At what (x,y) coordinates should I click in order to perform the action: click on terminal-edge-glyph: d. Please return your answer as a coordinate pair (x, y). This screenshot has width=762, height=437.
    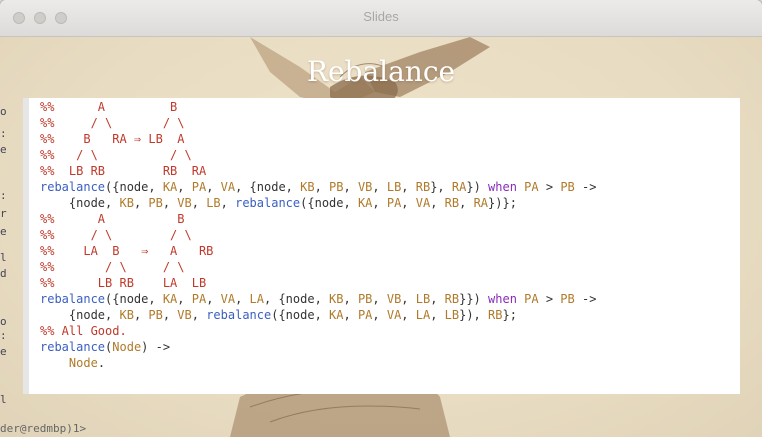
    Looking at the image, I should click on (3, 273).